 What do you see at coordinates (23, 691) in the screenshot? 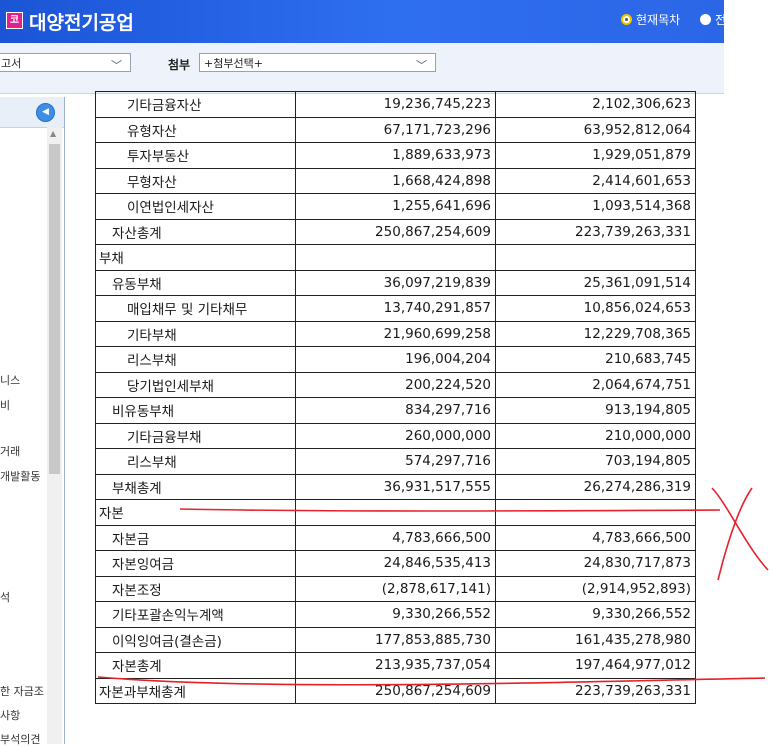
I see `sidebar-item: 한 자금조` at bounding box center [23, 691].